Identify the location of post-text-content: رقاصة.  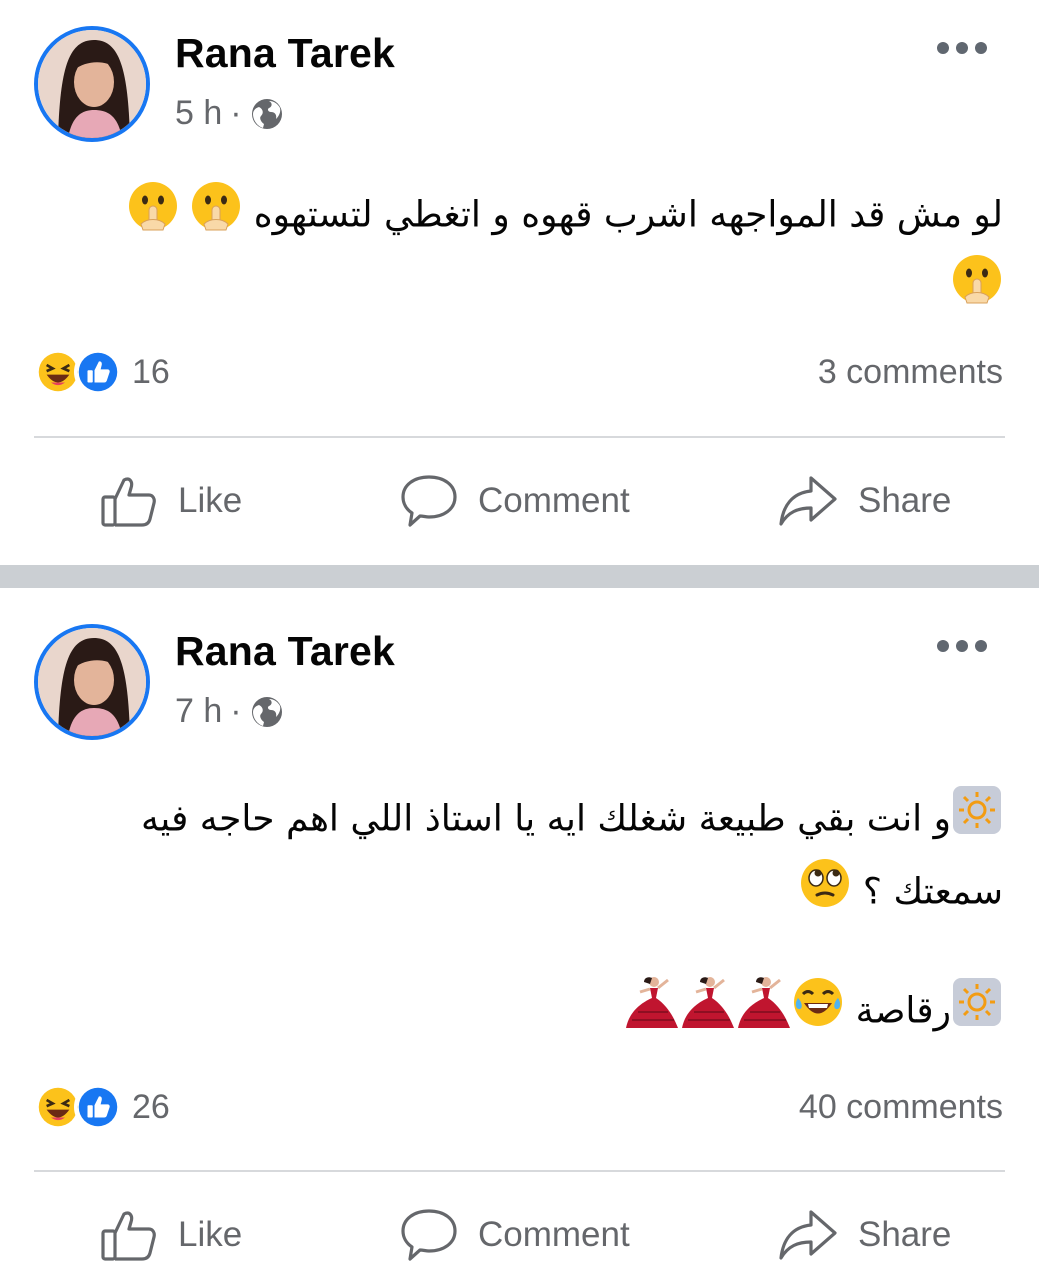
(903, 1011).